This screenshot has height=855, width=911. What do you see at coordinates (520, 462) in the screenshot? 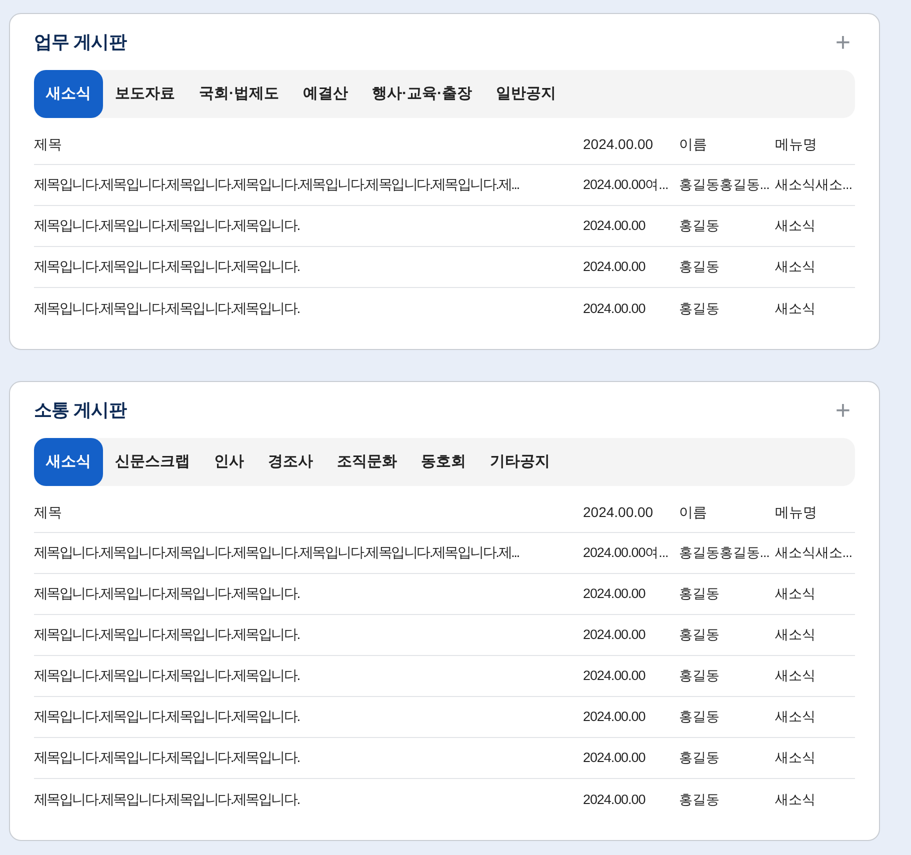
I see `board-tab: 기타공지` at bounding box center [520, 462].